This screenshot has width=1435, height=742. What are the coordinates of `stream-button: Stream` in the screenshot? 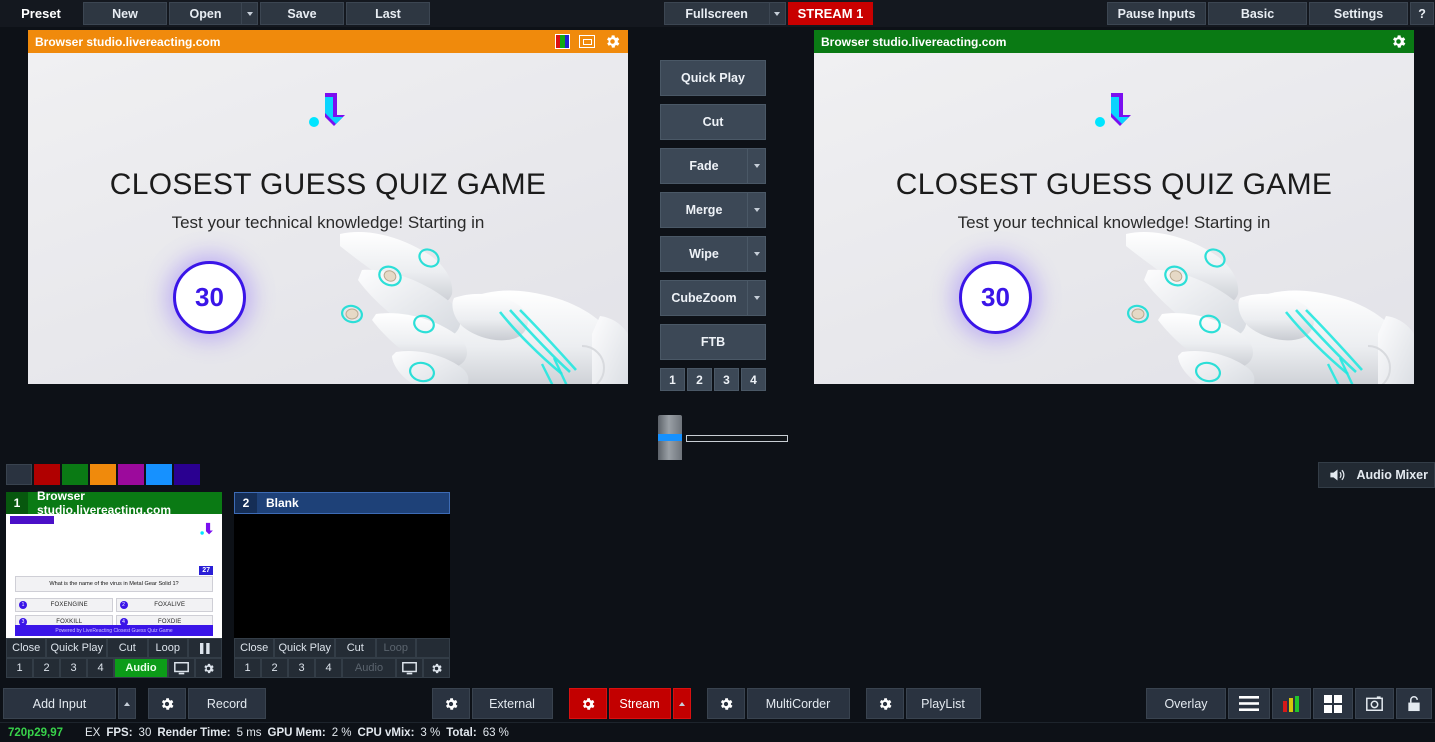 It's located at (639, 703).